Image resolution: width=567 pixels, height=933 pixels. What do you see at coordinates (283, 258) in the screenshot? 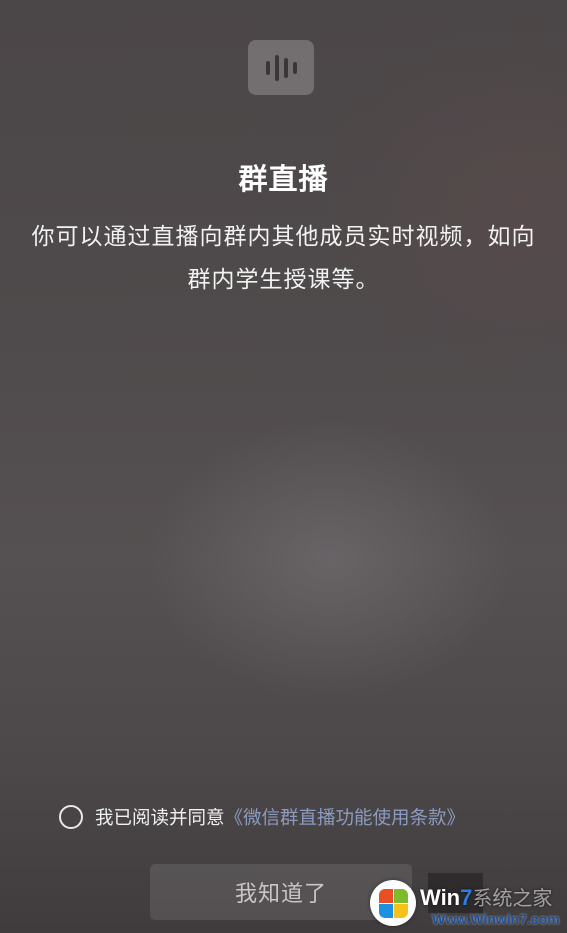
I see `feature-description: 你可以通过直播向群内其他成员实时视频，如向群内学生授课等。` at bounding box center [283, 258].